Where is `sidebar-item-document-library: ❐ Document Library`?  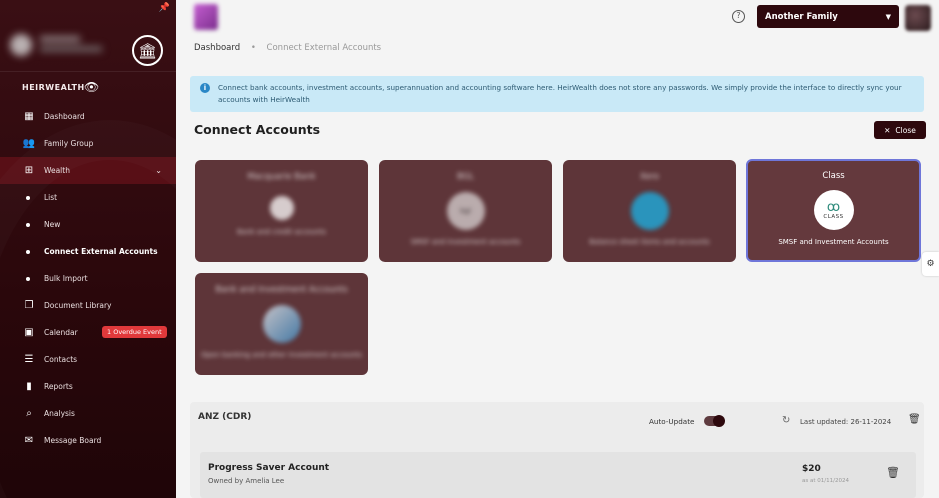 sidebar-item-document-library: ❐ Document Library is located at coordinates (88, 305).